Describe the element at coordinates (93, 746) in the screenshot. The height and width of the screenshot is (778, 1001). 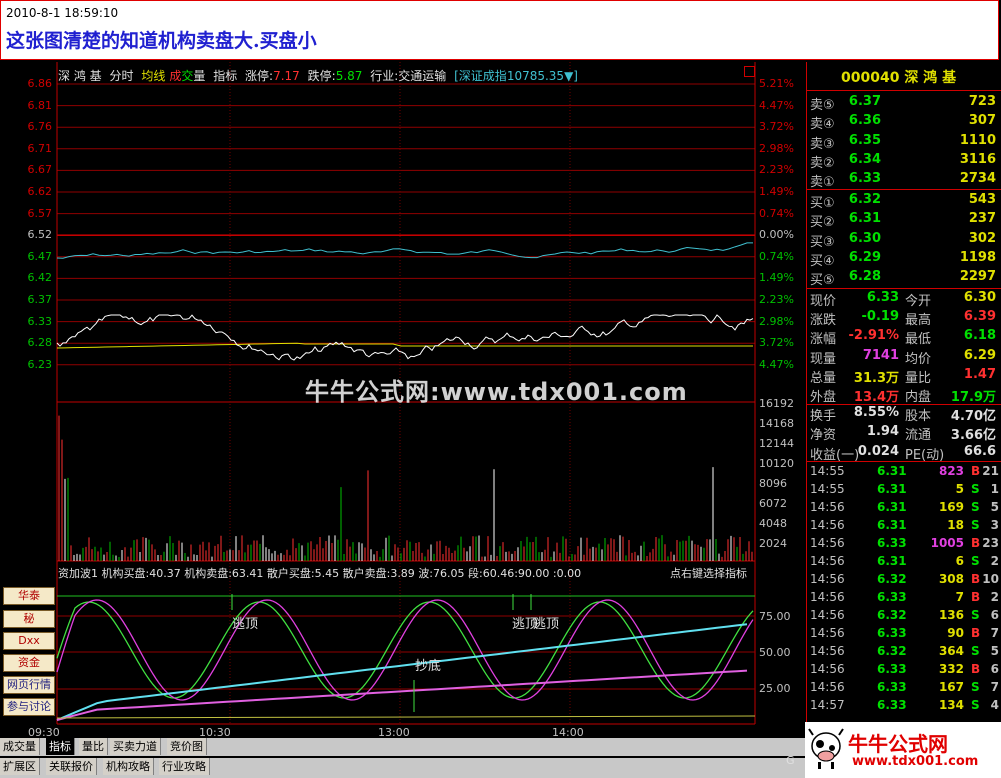
I see `tab-volume-ratio: 量比` at that location.